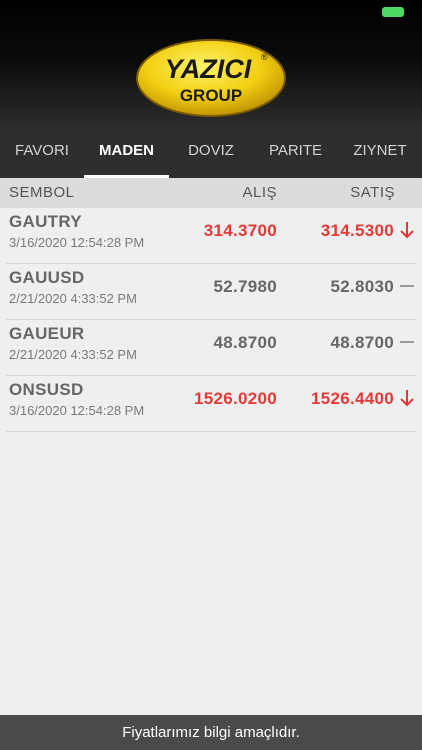 The width and height of the screenshot is (422, 750). What do you see at coordinates (259, 192) in the screenshot?
I see `column-buy: ALIŞ` at bounding box center [259, 192].